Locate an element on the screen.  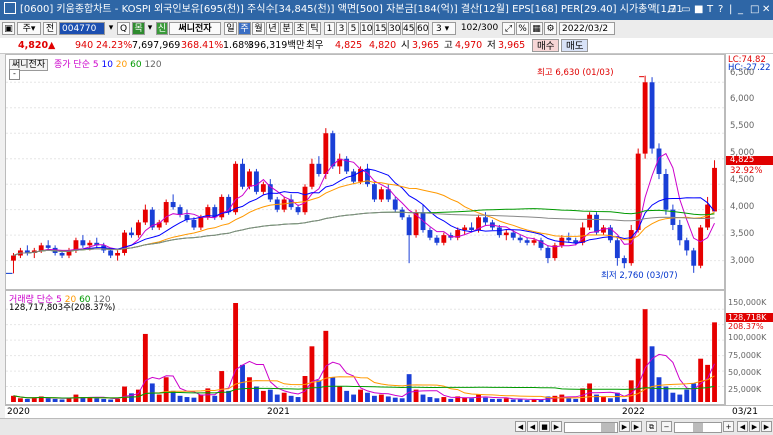
period-second: 초 is located at coordinates (300, 28).